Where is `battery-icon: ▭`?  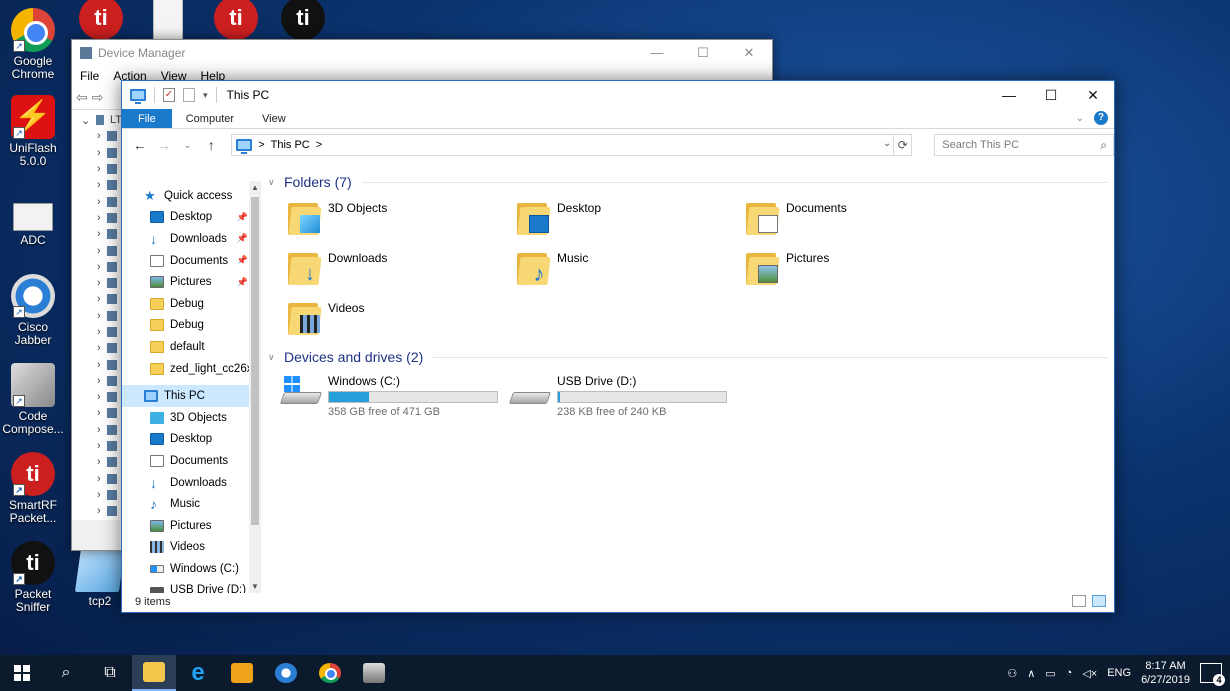
battery-icon: ▭ is located at coordinates (1050, 673).